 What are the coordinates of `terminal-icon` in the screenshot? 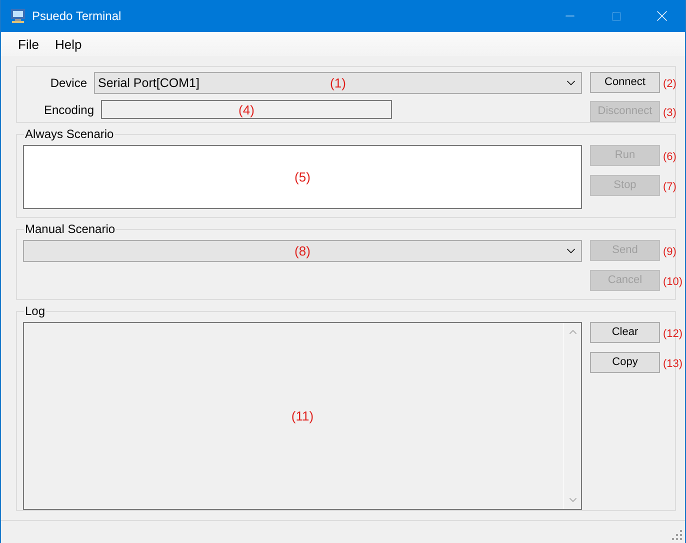 It's located at (18, 16).